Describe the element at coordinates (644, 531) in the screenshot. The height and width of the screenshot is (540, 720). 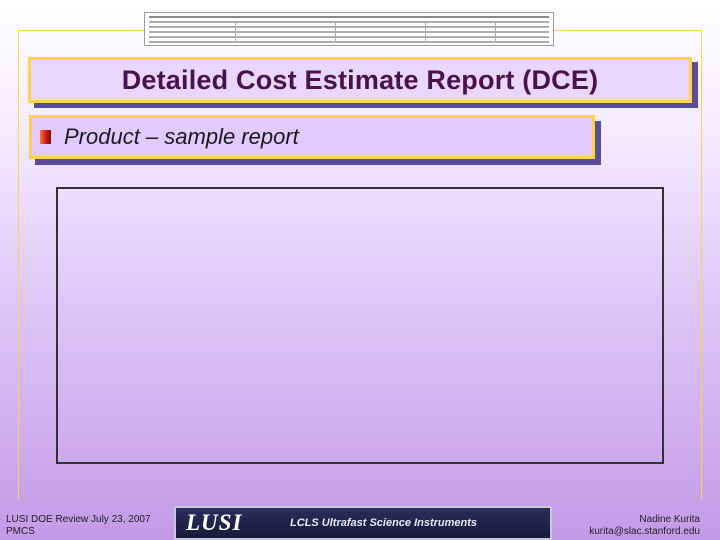
I see `footer-email: kurita@slac.stanford.edu` at that location.